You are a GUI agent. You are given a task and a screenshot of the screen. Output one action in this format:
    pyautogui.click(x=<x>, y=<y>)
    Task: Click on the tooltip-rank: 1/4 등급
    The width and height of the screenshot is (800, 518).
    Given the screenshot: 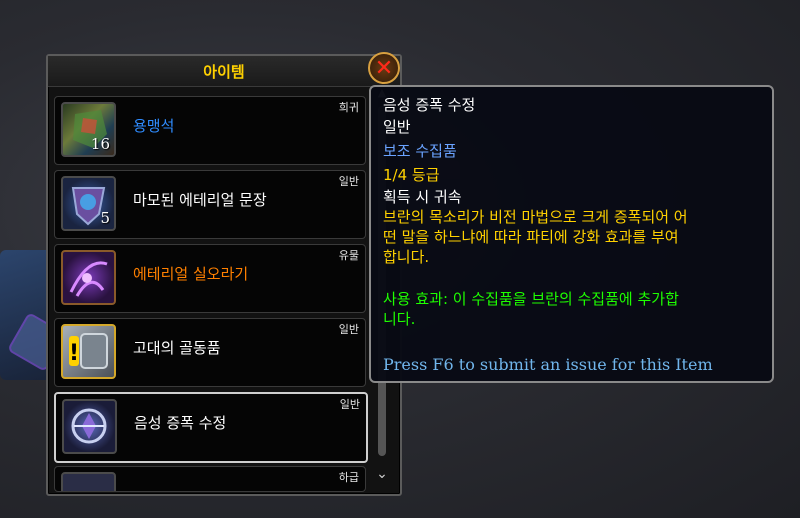 What is the action you would take?
    pyautogui.click(x=411, y=175)
    